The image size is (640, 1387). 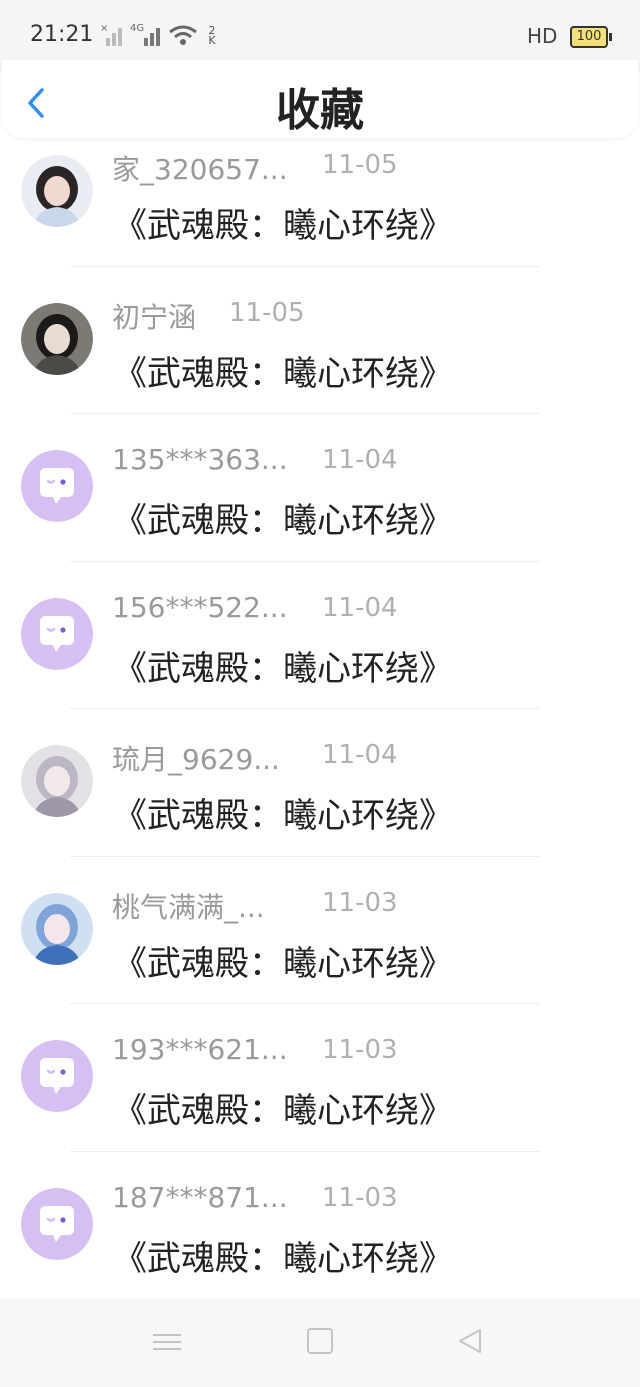 What do you see at coordinates (111, 35) in the screenshot?
I see `signal-x-icon: ×` at bounding box center [111, 35].